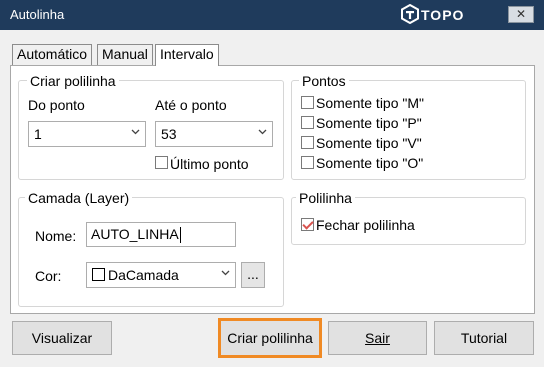 The image size is (544, 367). Describe the element at coordinates (191, 105) in the screenshot. I see `ate-ponto-label: Até o ponto` at that location.